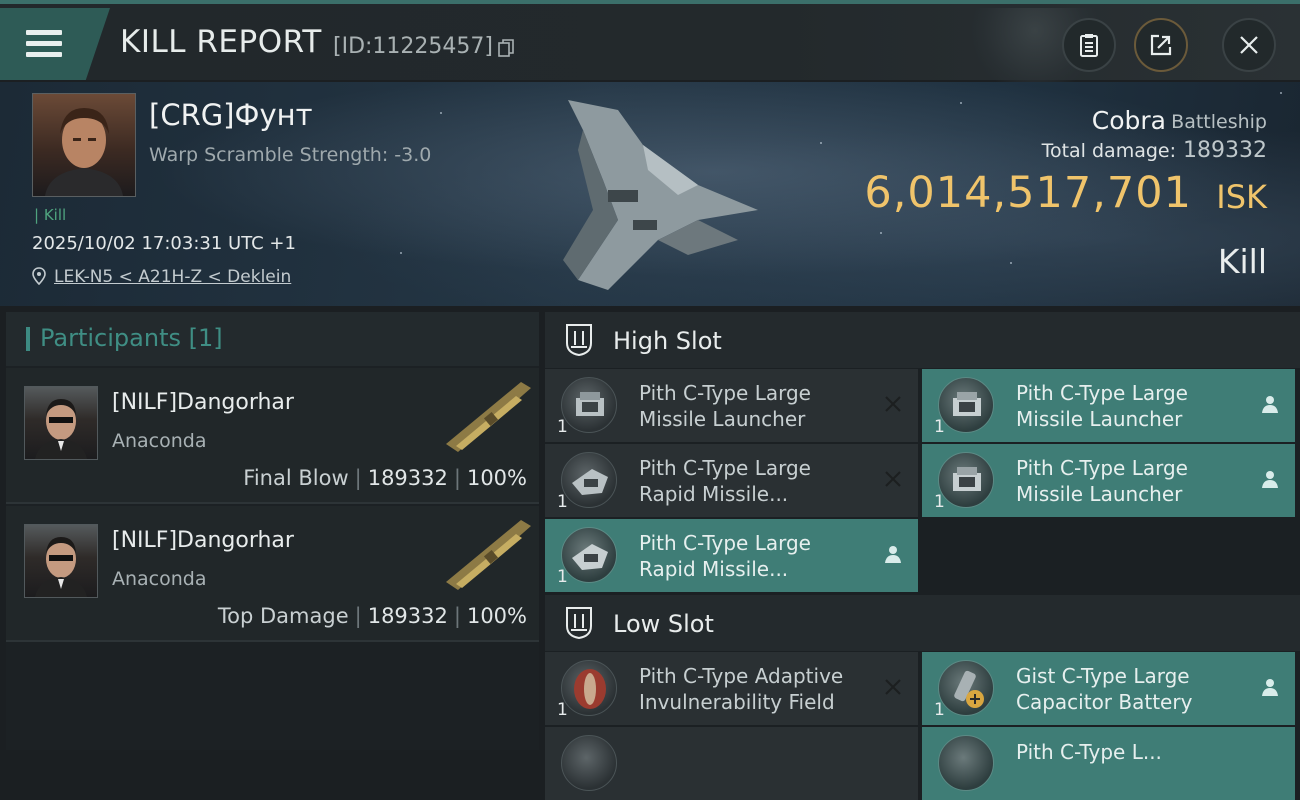 This screenshot has width=1300, height=800. What do you see at coordinates (663, 624) in the screenshot?
I see `low-slot-title: Low Slot` at bounding box center [663, 624].